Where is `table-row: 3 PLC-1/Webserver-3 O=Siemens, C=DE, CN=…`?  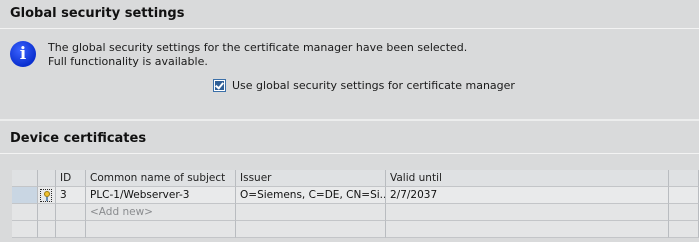
table-row: 3 PLC-1/Webserver-3 O=Siemens, C=DE, CN=… is located at coordinates (355, 195).